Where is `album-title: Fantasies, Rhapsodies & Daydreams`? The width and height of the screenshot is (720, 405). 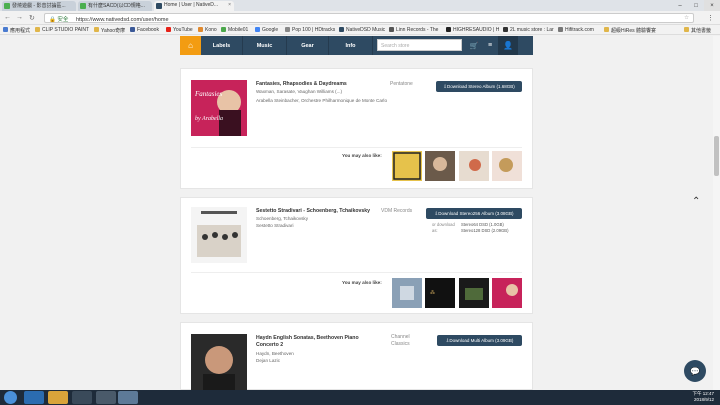
album-title: Fantasies, Rhapsodies & Daydreams is located at coordinates (301, 84).